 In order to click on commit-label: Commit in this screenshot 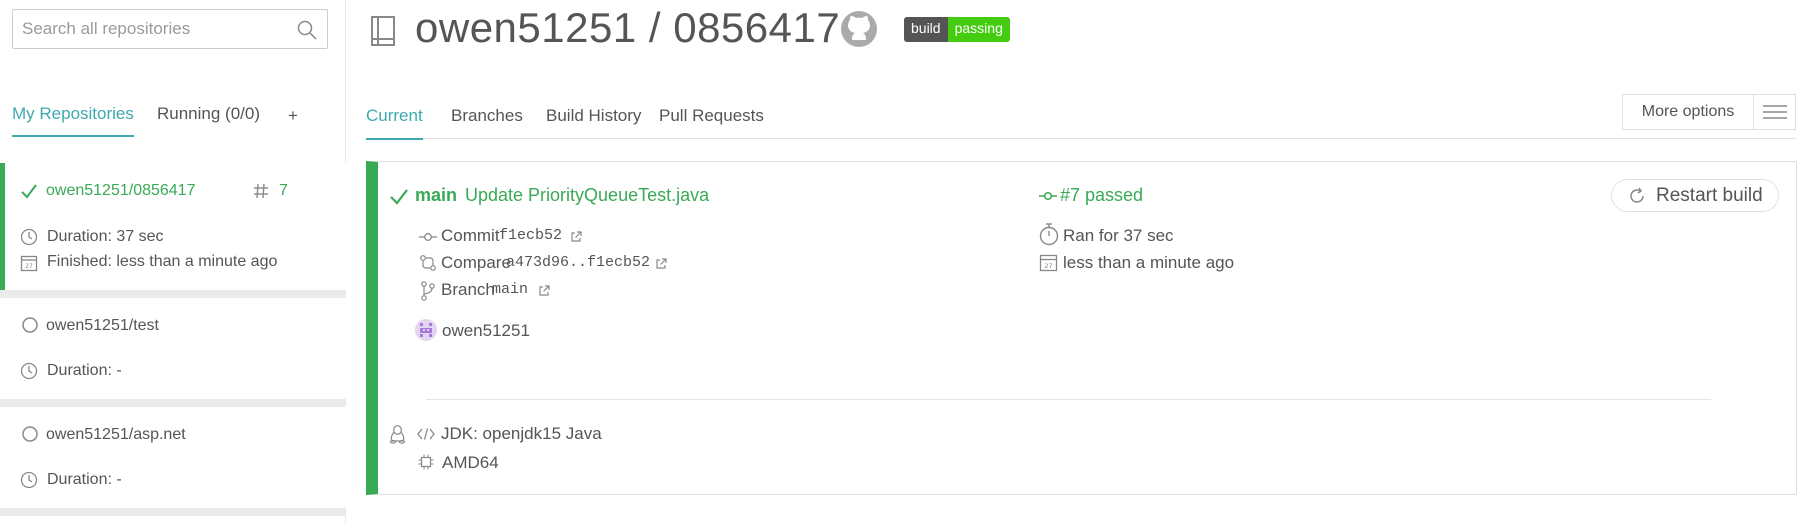, I will do `click(470, 235)`.